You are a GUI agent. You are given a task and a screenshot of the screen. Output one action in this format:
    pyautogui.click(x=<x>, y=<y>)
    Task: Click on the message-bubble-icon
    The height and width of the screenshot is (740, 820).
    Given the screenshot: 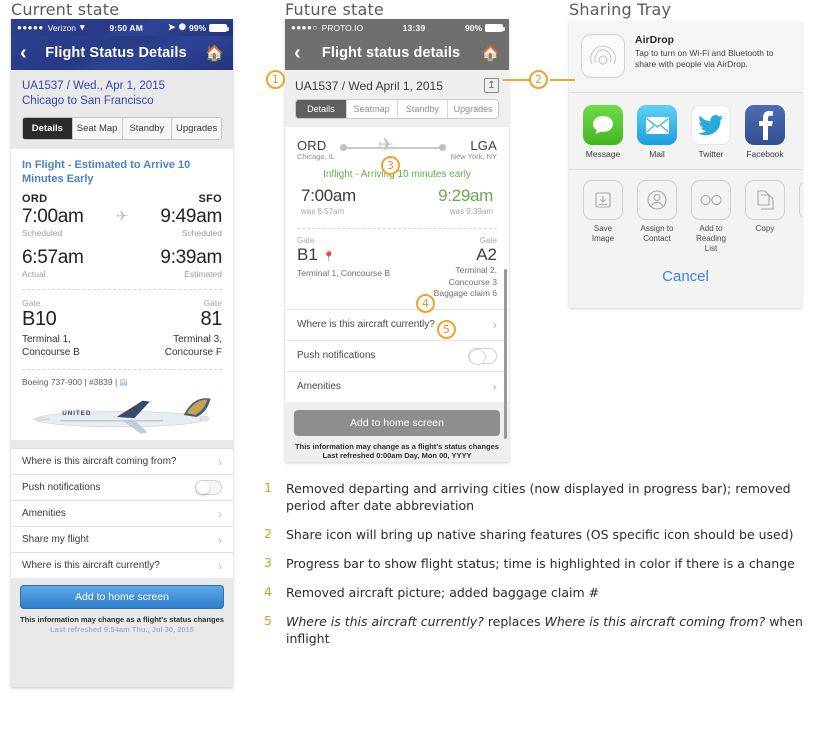 What is the action you would take?
    pyautogui.click(x=603, y=125)
    